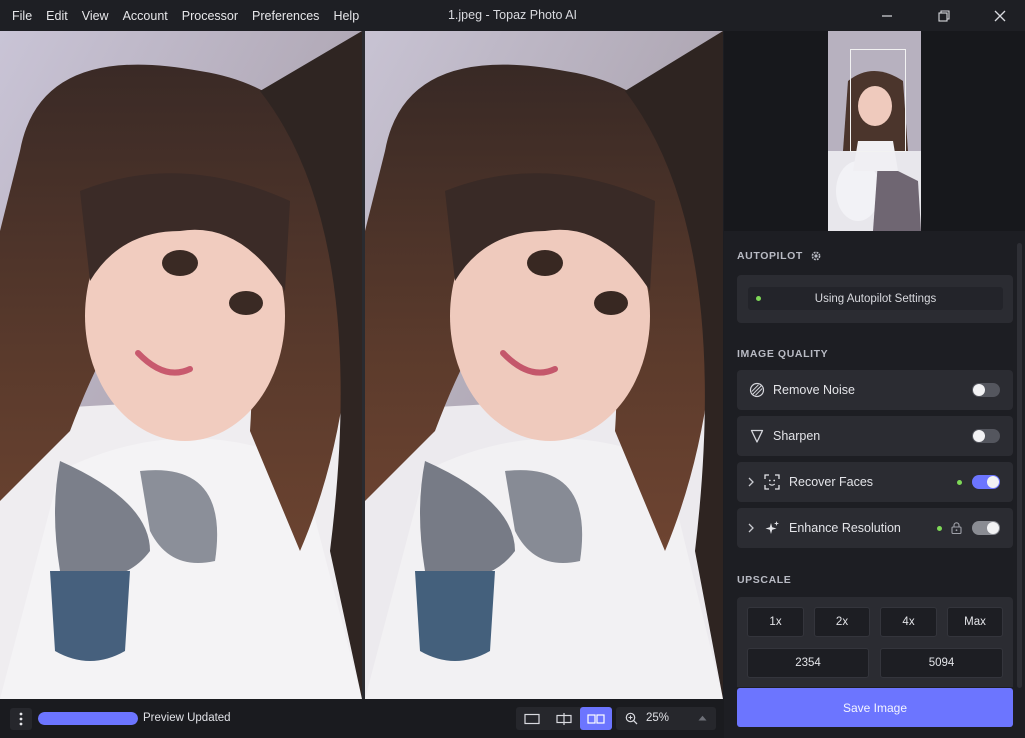 This screenshot has width=1025, height=738. What do you see at coordinates (797, 436) in the screenshot?
I see `sharpen-label: Sharpen` at bounding box center [797, 436].